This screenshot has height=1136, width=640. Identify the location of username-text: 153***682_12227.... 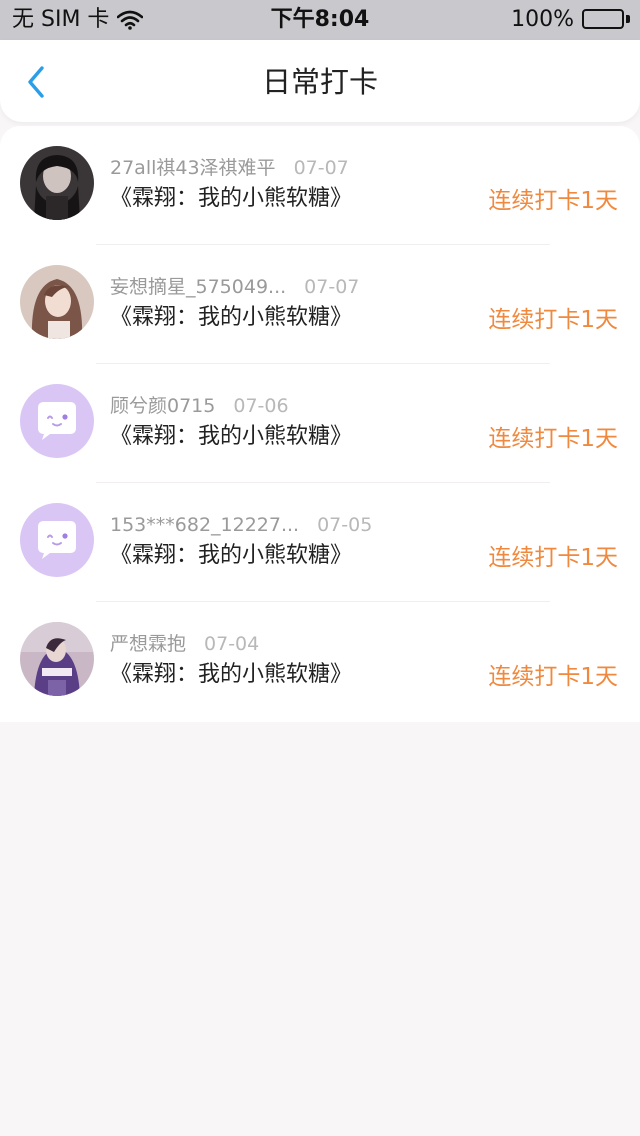
(205, 525).